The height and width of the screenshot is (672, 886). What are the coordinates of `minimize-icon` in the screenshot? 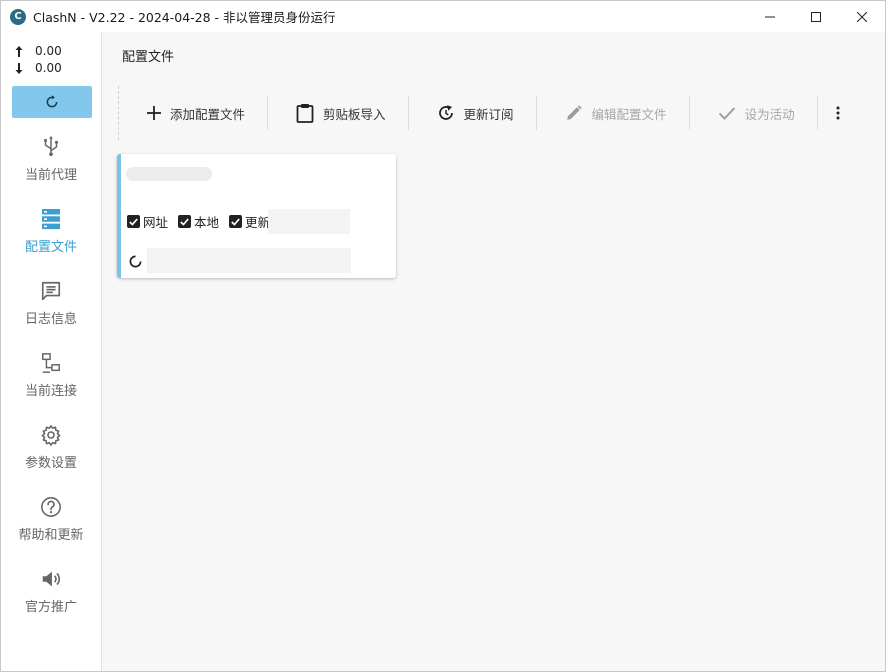 It's located at (770, 16).